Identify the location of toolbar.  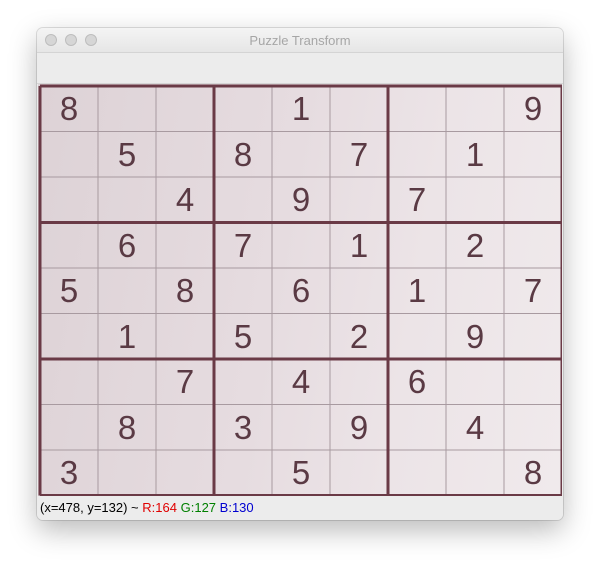
(300, 68).